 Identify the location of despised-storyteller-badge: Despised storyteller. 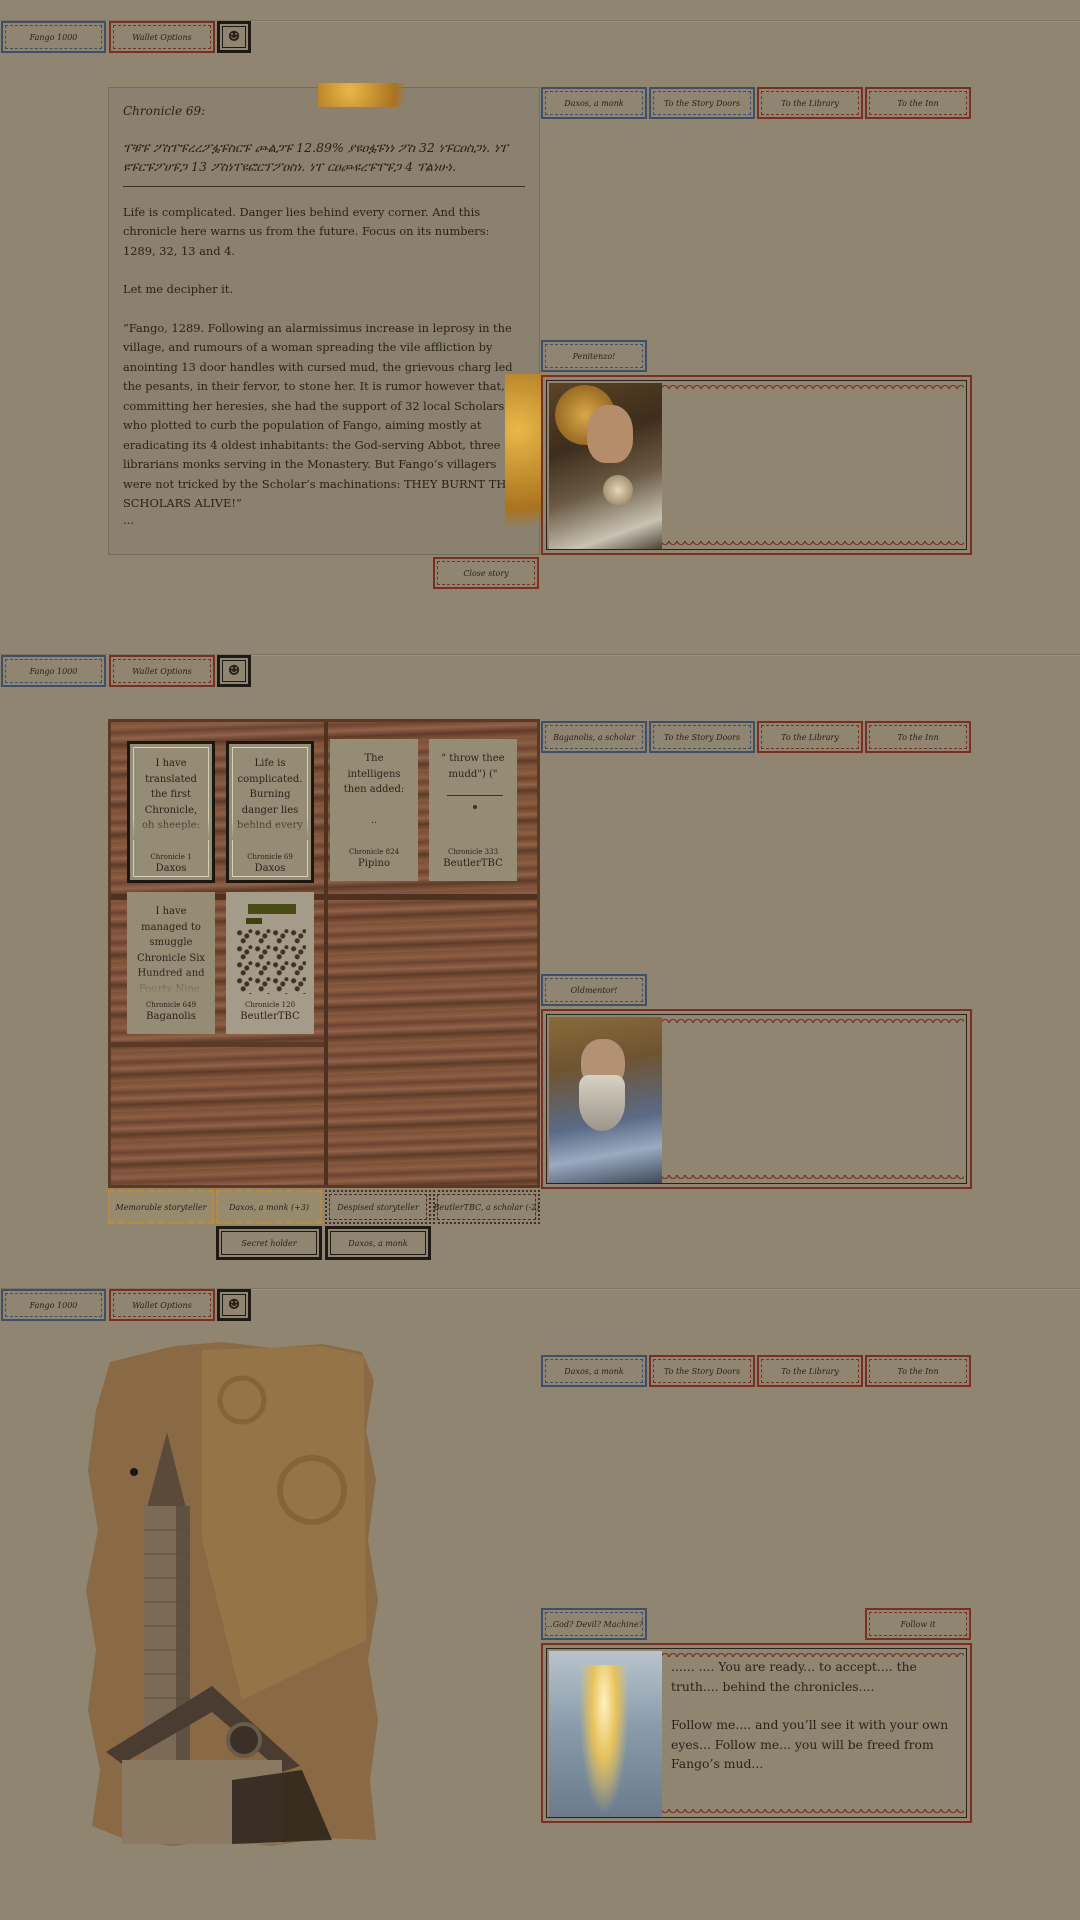
(378, 1207).